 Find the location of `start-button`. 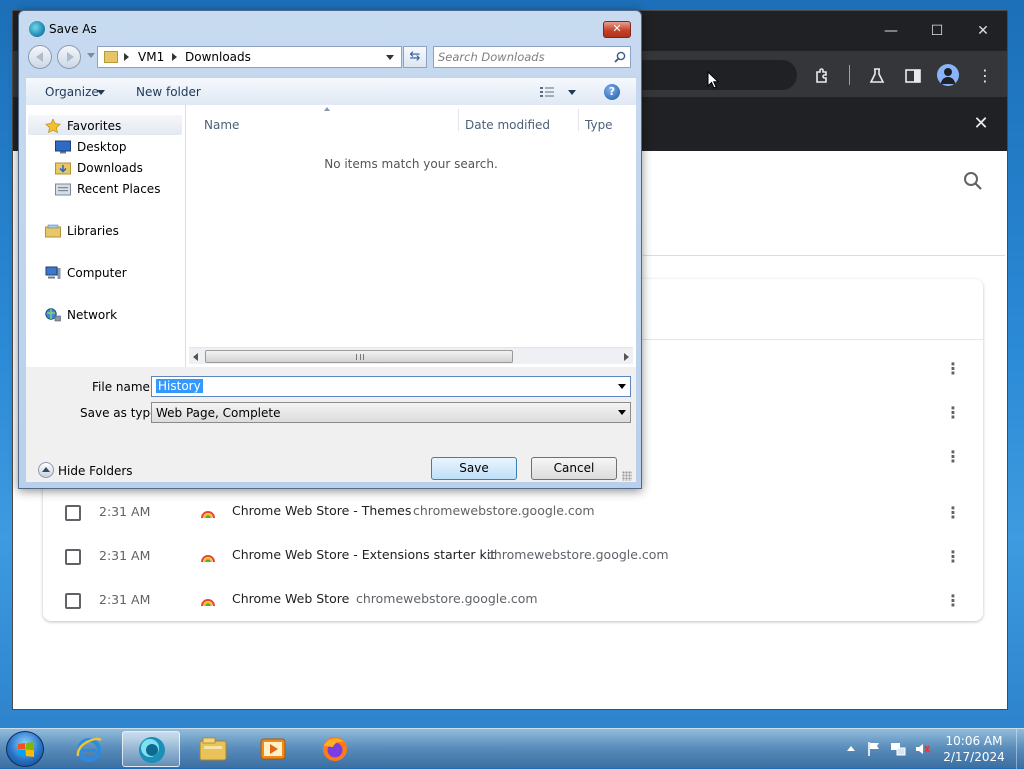

start-button is located at coordinates (25, 749).